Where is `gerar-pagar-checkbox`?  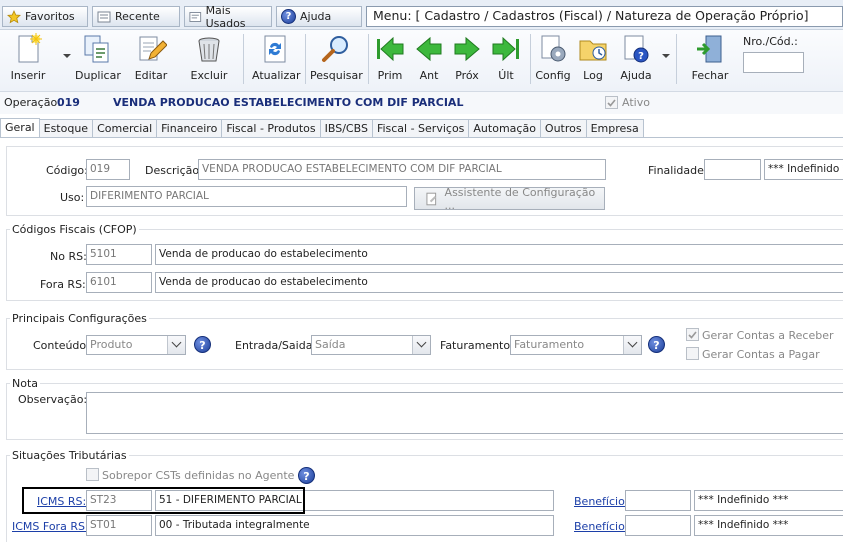
gerar-pagar-checkbox is located at coordinates (692, 353).